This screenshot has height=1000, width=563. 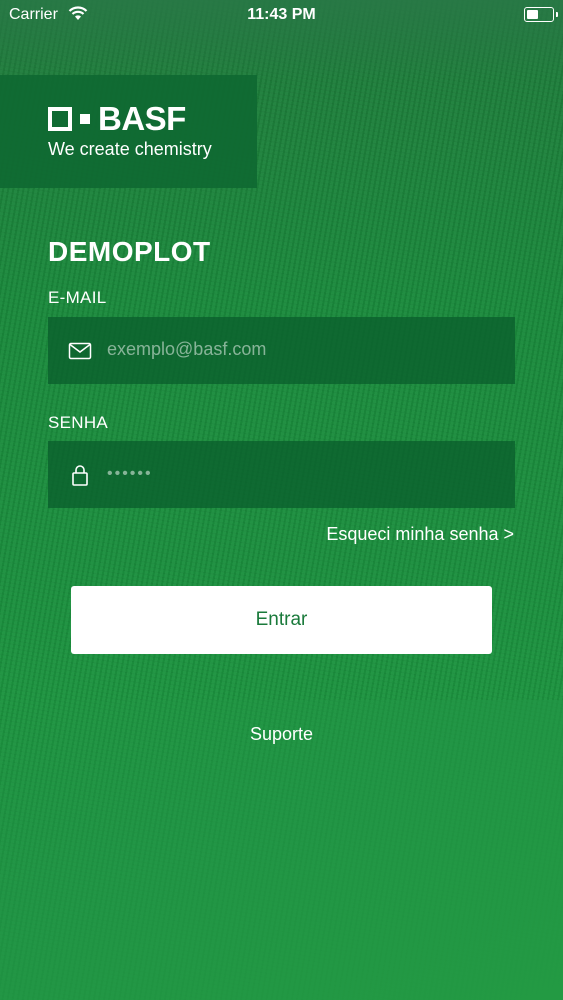 What do you see at coordinates (78, 422) in the screenshot?
I see `password-label: SENHA` at bounding box center [78, 422].